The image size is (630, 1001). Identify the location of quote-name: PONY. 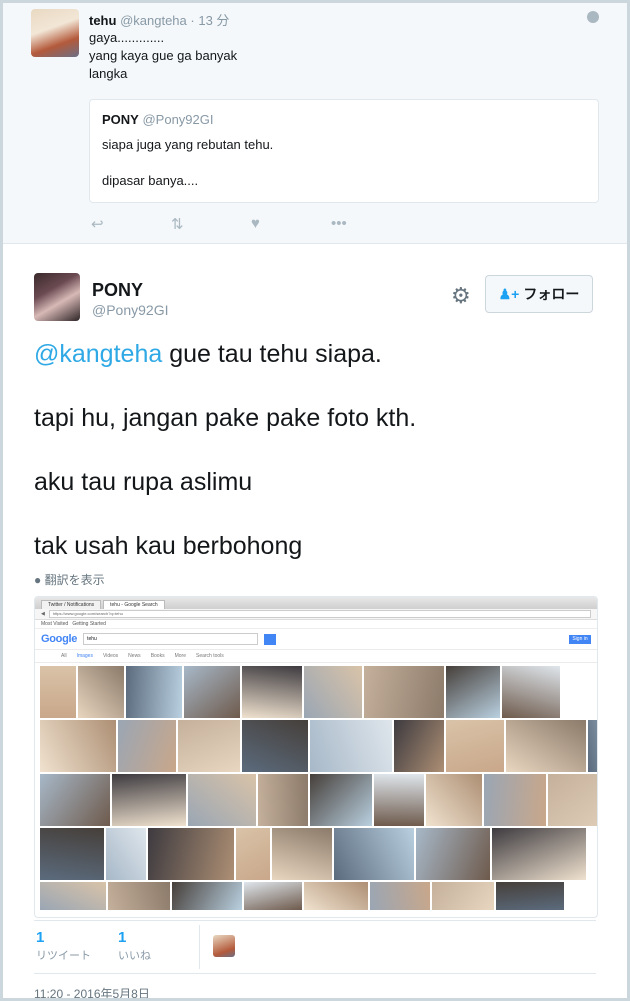
(120, 119).